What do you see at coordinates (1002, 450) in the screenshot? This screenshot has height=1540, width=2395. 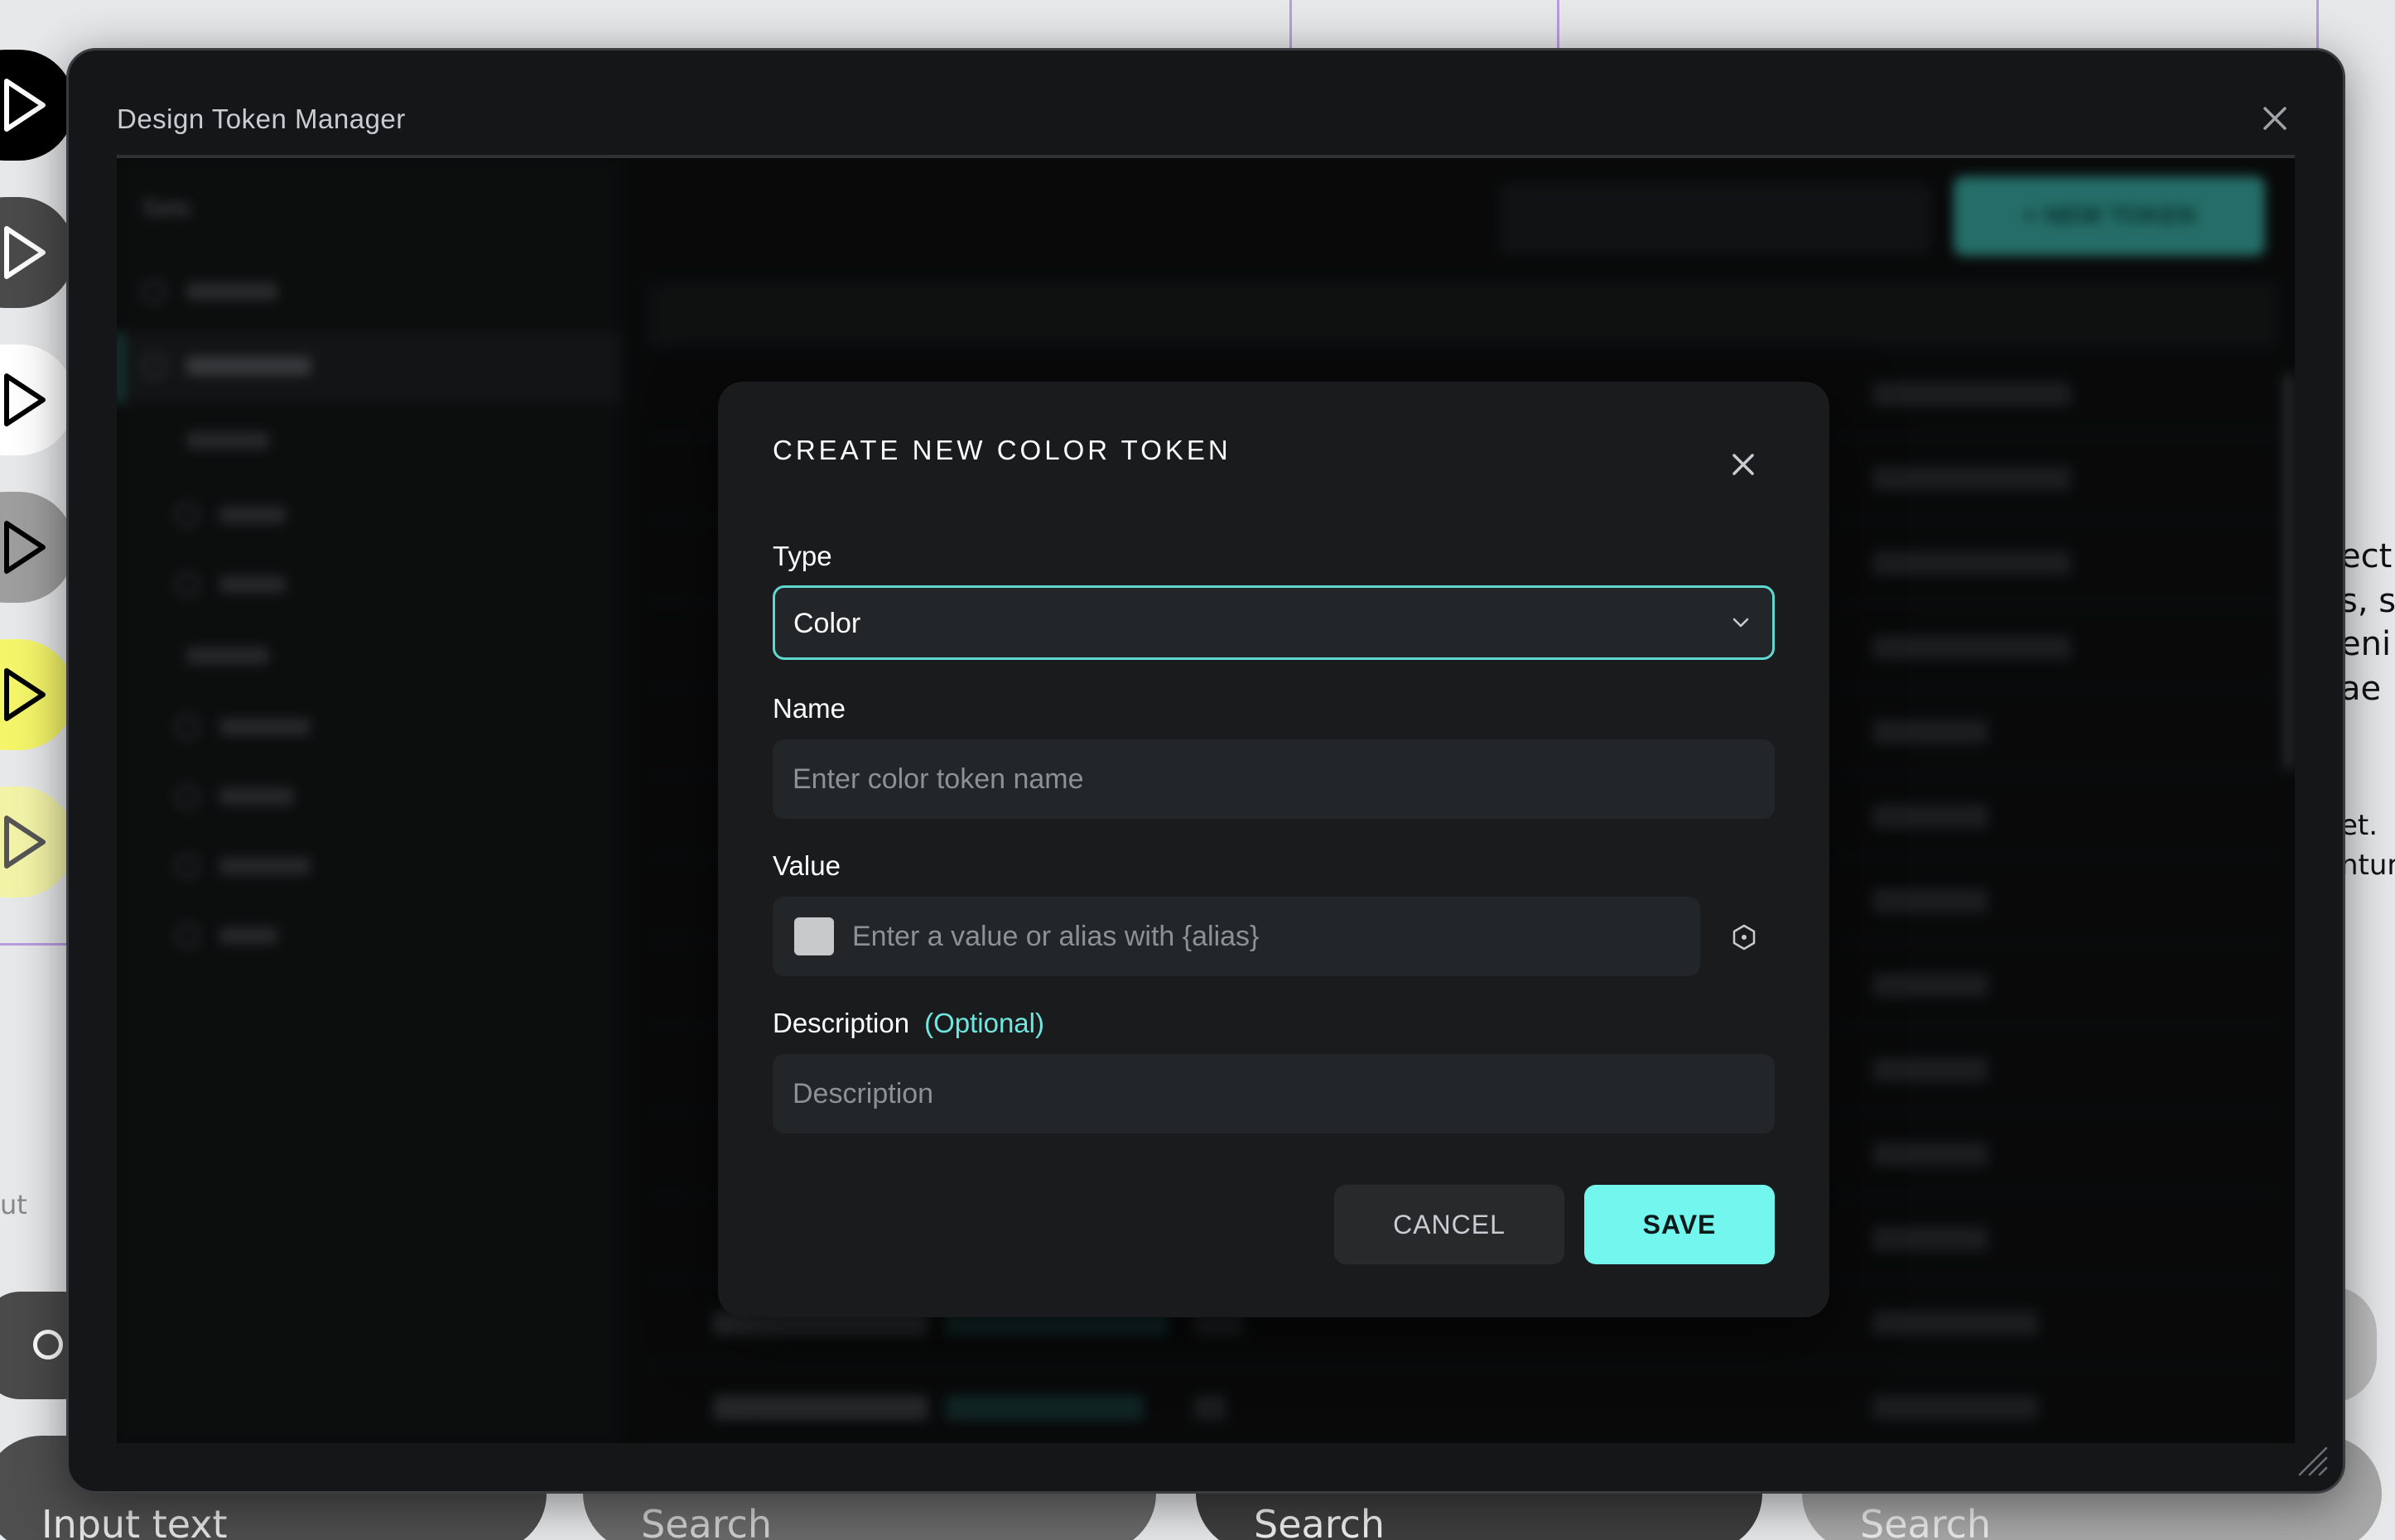 I see `dialog-title: CREATE NEW COLOR TOKEN` at bounding box center [1002, 450].